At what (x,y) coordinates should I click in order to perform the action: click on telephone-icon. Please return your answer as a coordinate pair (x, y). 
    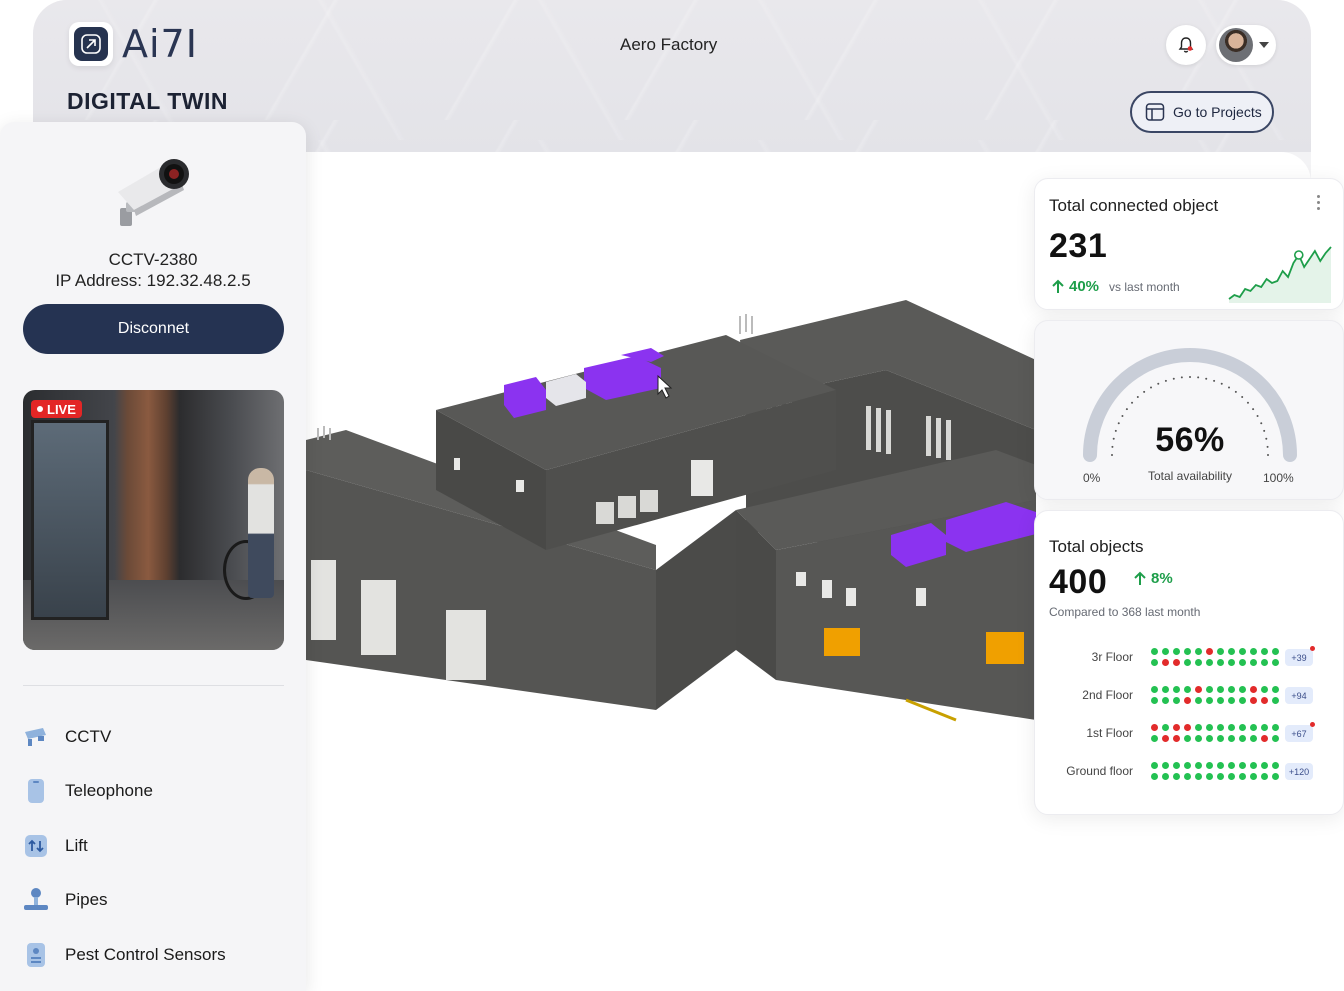
    Looking at the image, I should click on (36, 791).